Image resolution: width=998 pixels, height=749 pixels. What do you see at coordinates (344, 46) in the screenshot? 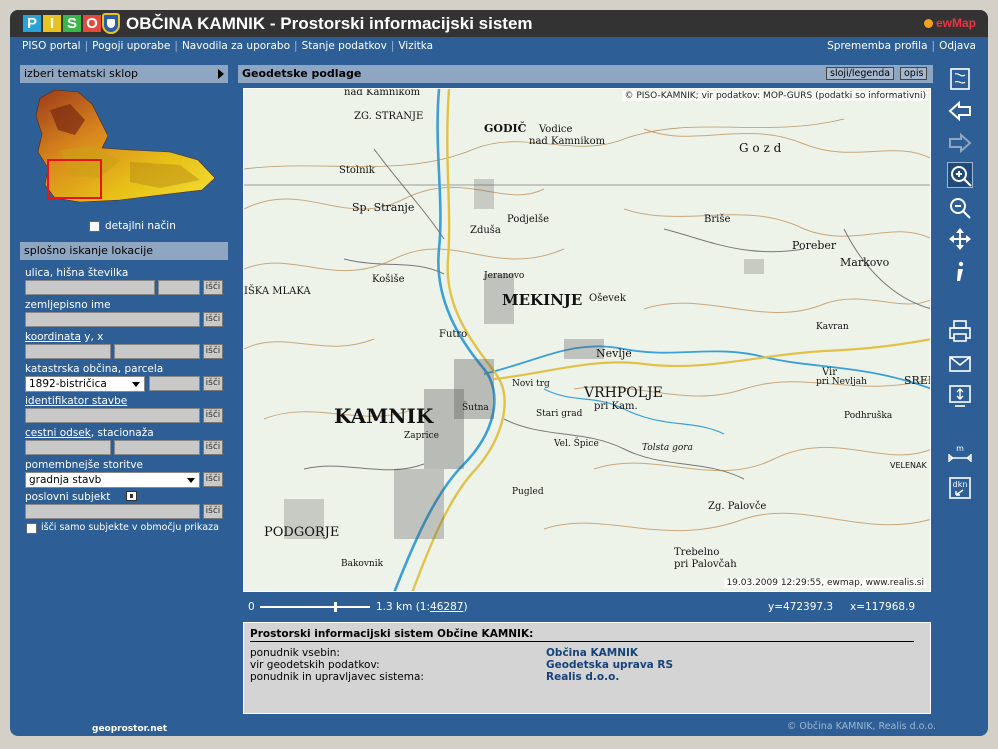
I see `nav-link-stanje: Stanje podatkov` at bounding box center [344, 46].